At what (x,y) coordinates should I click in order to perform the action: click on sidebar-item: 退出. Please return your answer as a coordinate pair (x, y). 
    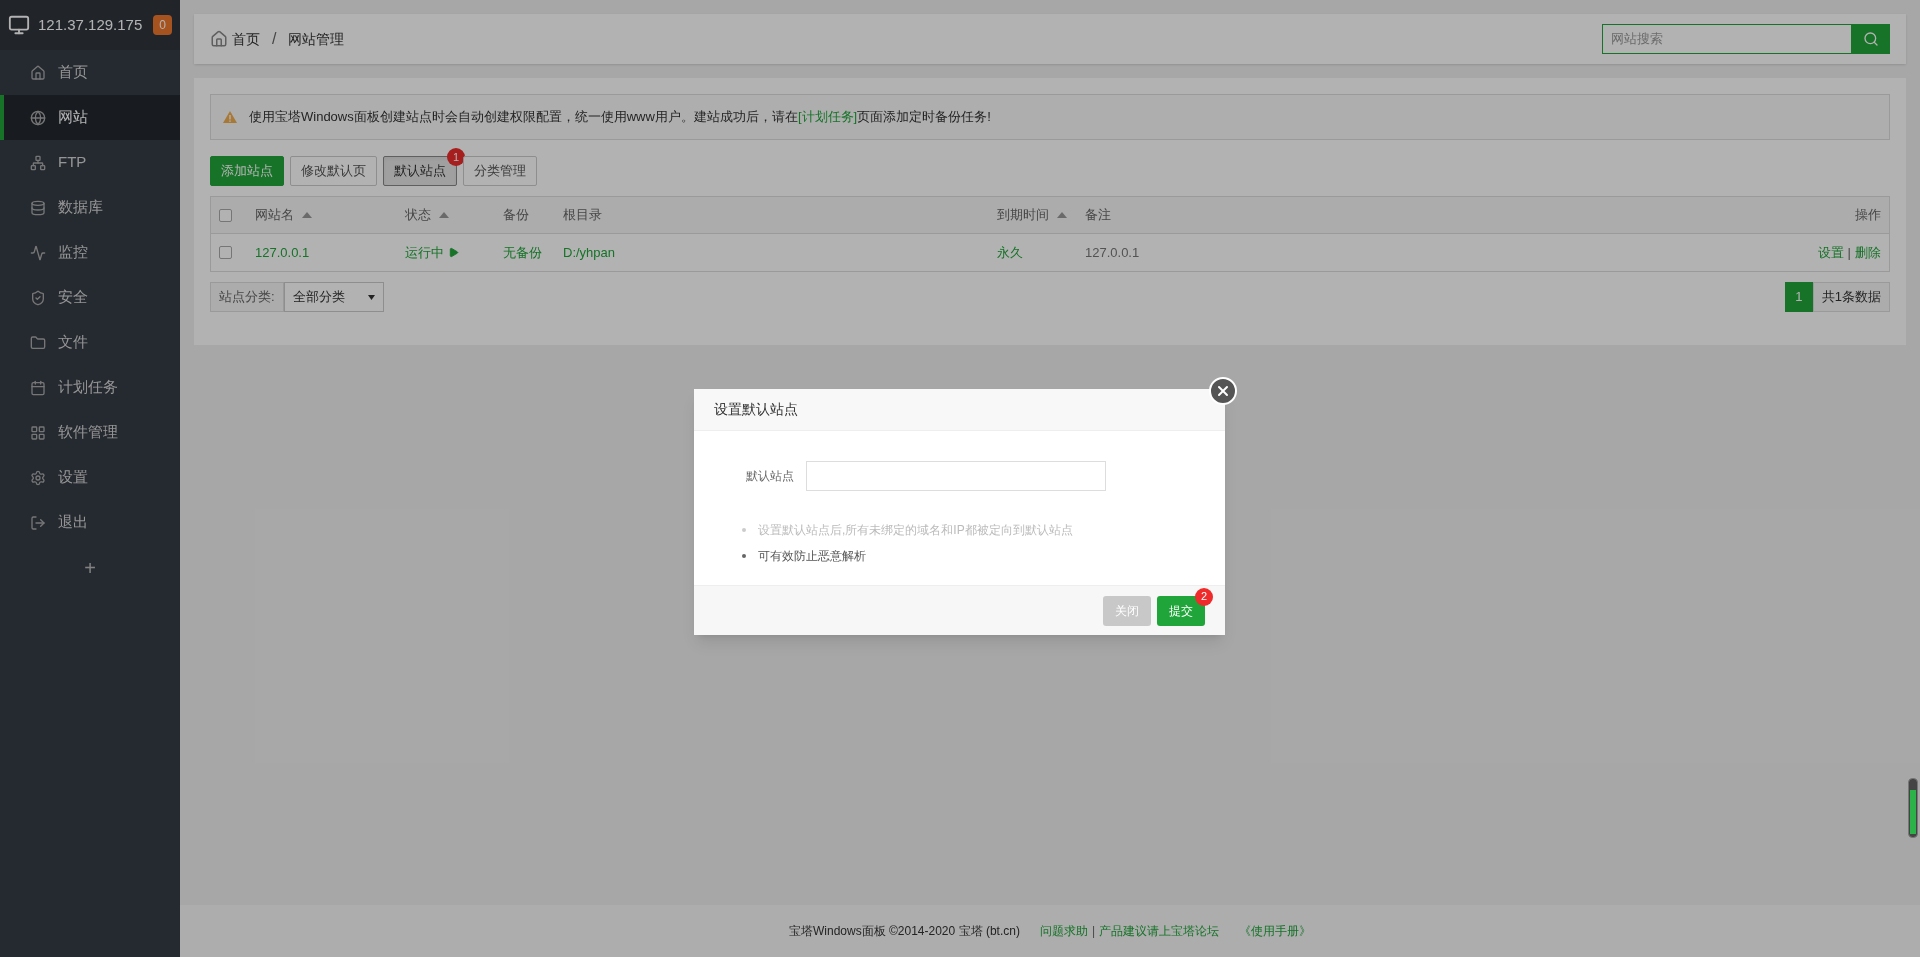
    Looking at the image, I should click on (90, 522).